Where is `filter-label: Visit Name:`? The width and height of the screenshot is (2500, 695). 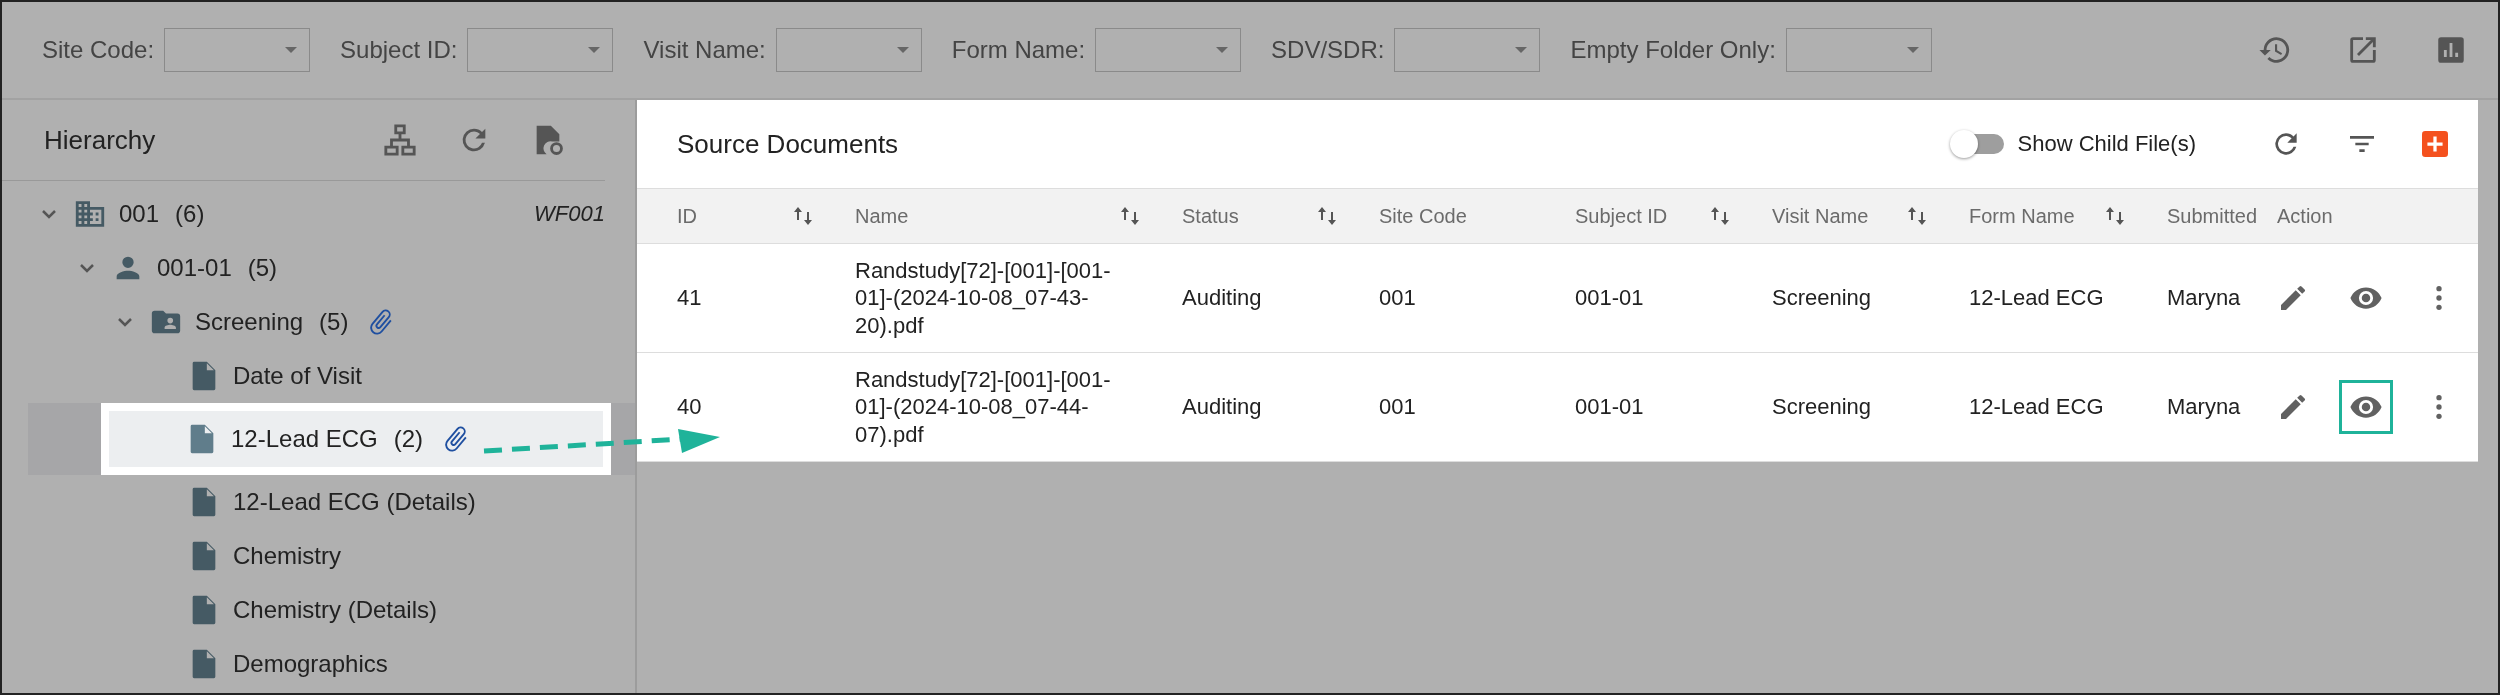 filter-label: Visit Name: is located at coordinates (704, 50).